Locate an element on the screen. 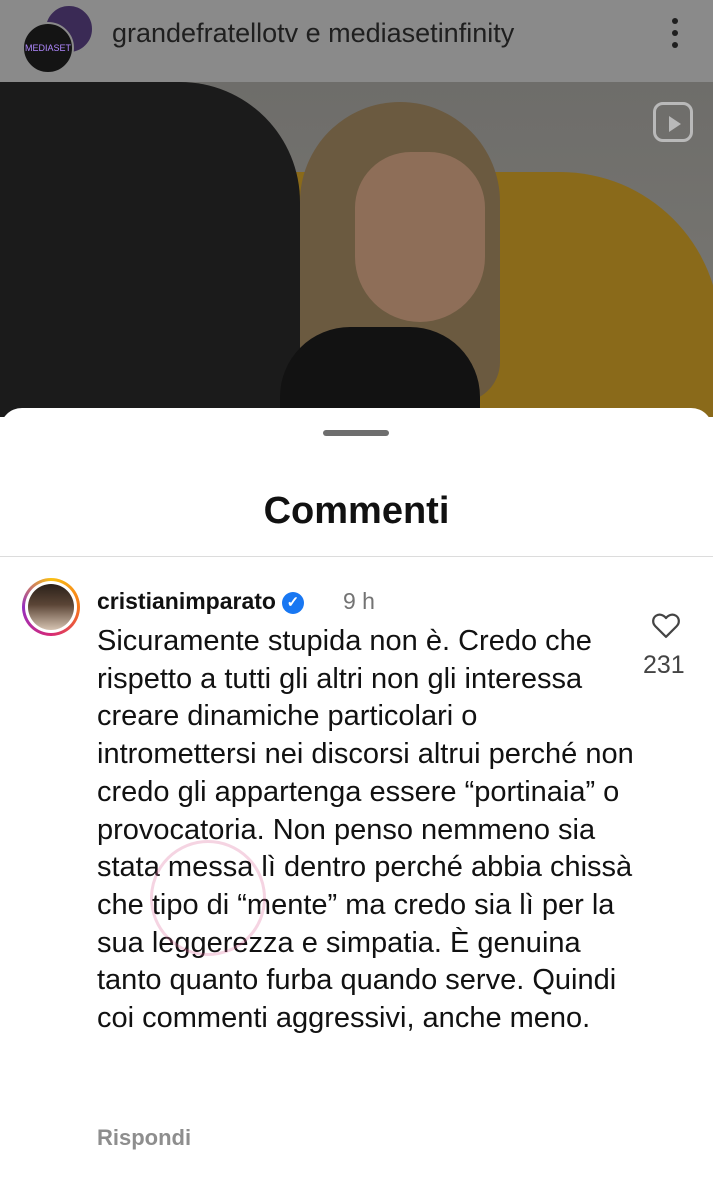 This screenshot has width=713, height=1200. sheet-title: Commenti is located at coordinates (356, 511).